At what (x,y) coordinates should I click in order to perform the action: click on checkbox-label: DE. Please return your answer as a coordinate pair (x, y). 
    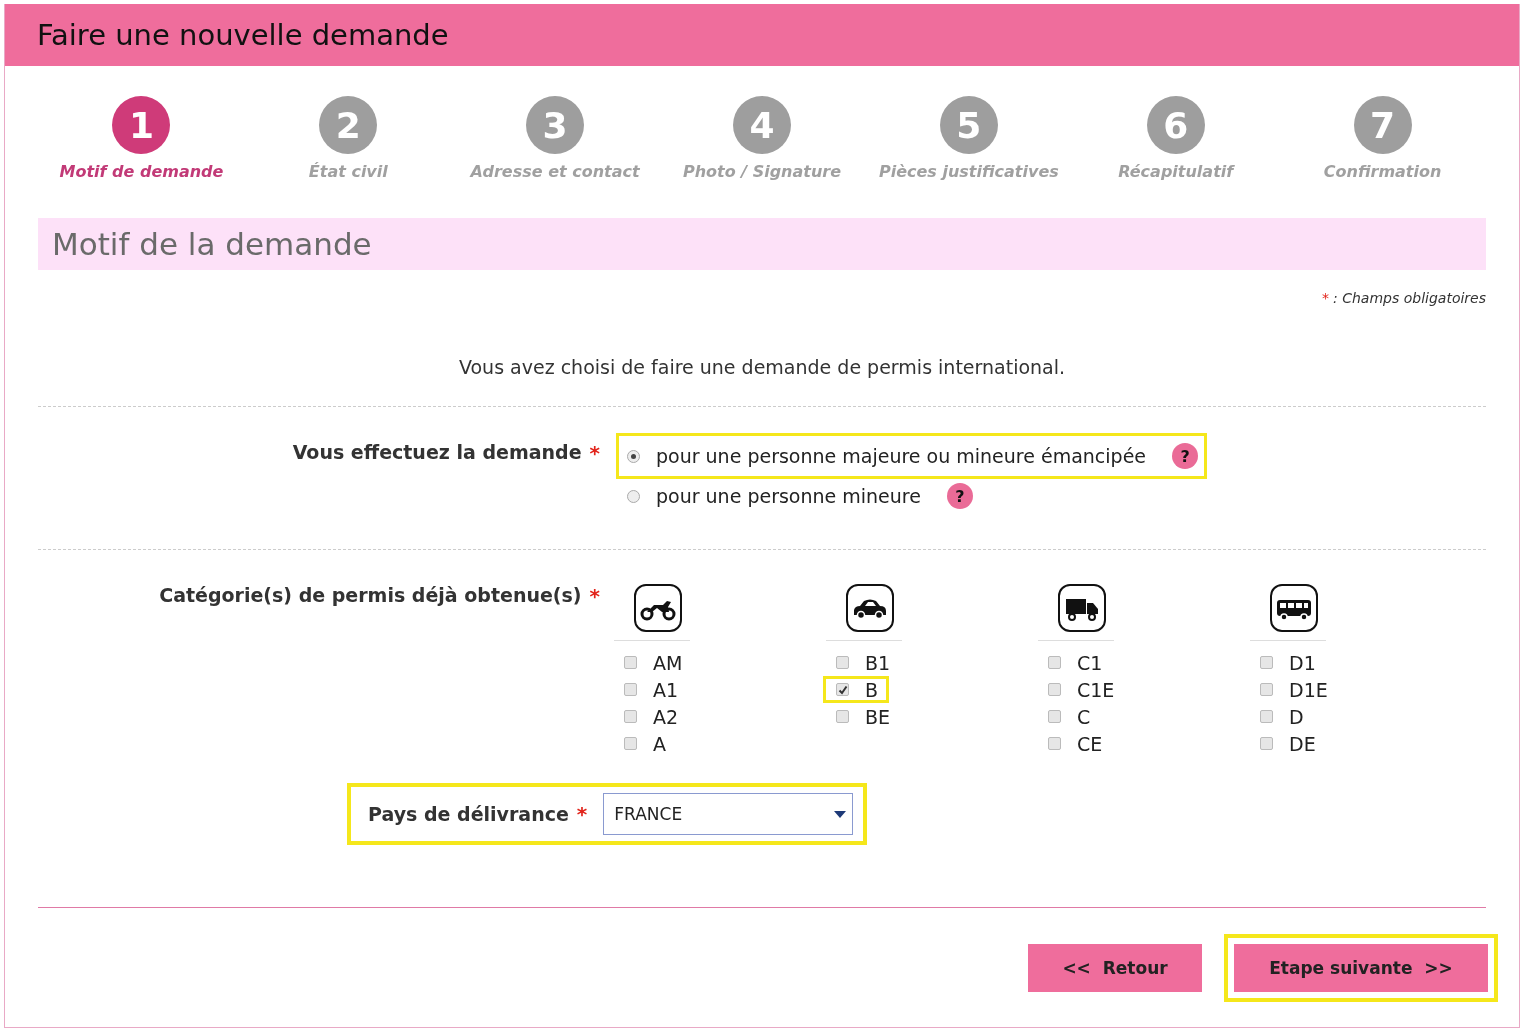
    Looking at the image, I should click on (1302, 743).